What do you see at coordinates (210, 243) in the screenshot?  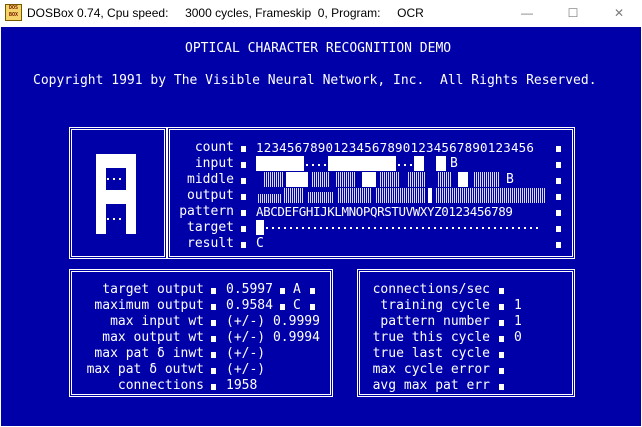 I see `label-result: result` at bounding box center [210, 243].